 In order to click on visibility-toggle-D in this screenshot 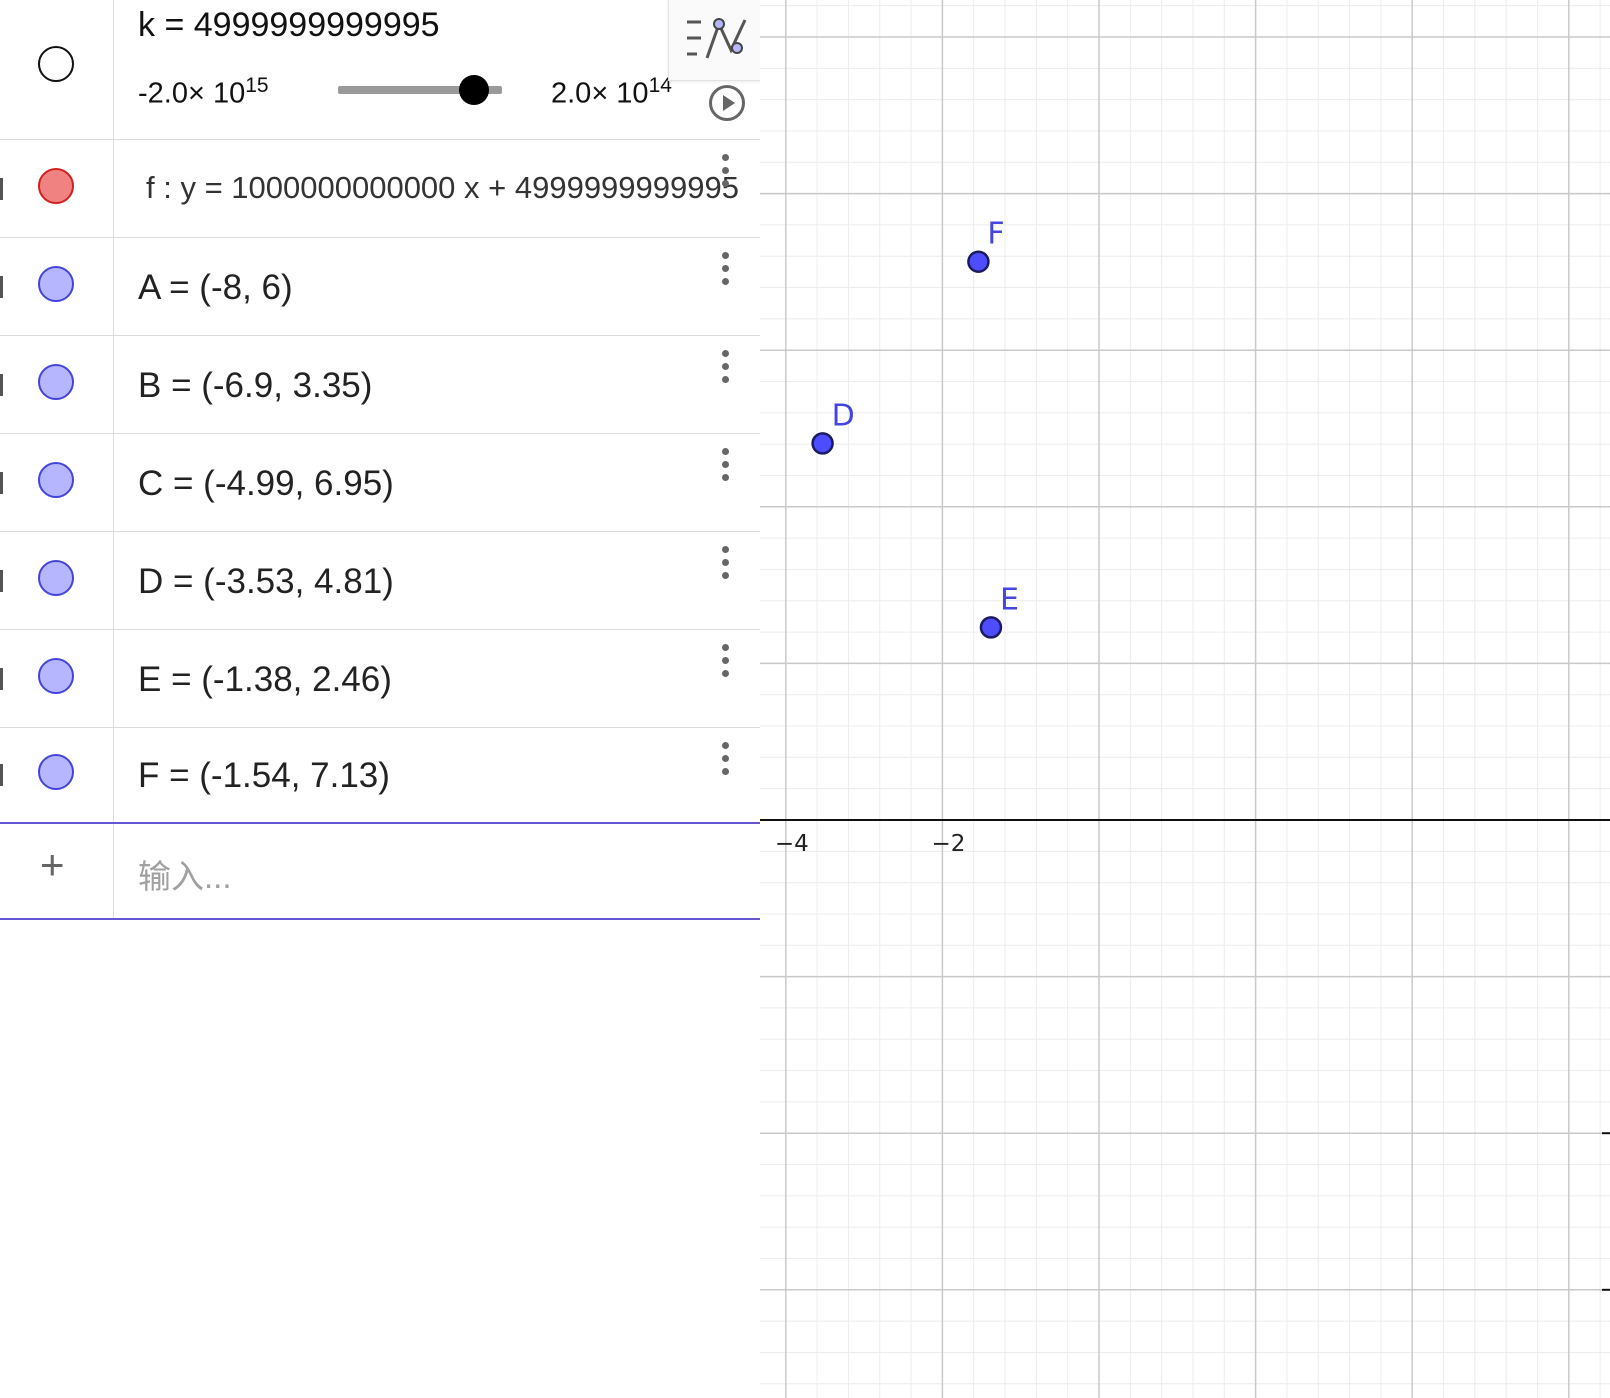, I will do `click(56, 578)`.